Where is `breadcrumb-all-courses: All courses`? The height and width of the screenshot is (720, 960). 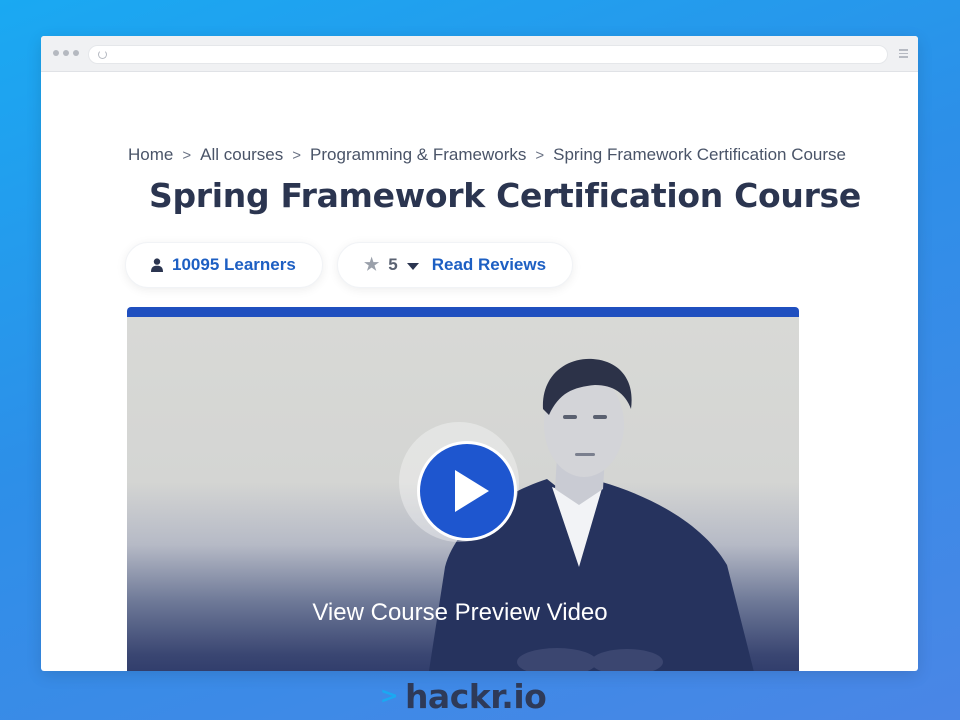 breadcrumb-all-courses: All courses is located at coordinates (241, 154).